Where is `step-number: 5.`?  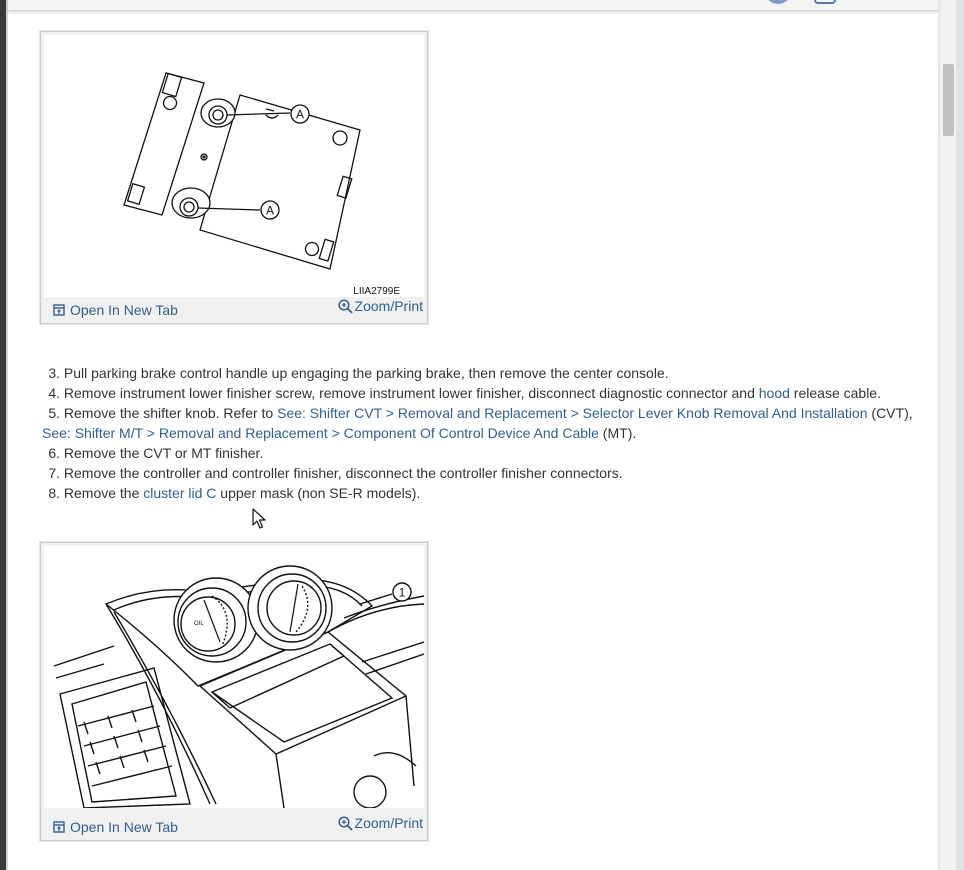 step-number: 5. is located at coordinates (54, 413).